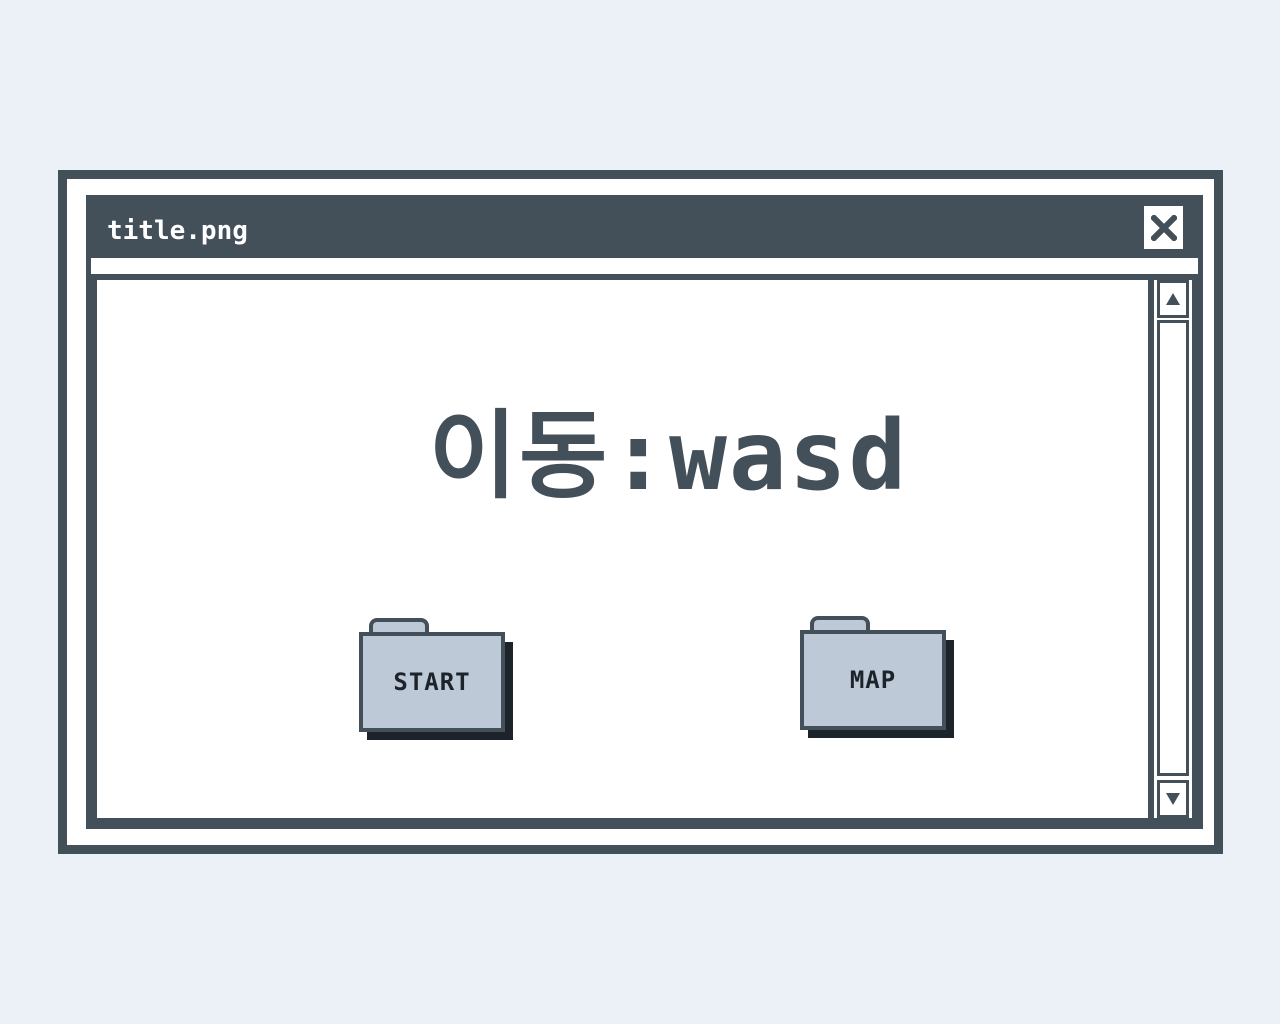 This screenshot has height=1024, width=1280. Describe the element at coordinates (1173, 548) in the screenshot. I see `scroll-track` at that location.